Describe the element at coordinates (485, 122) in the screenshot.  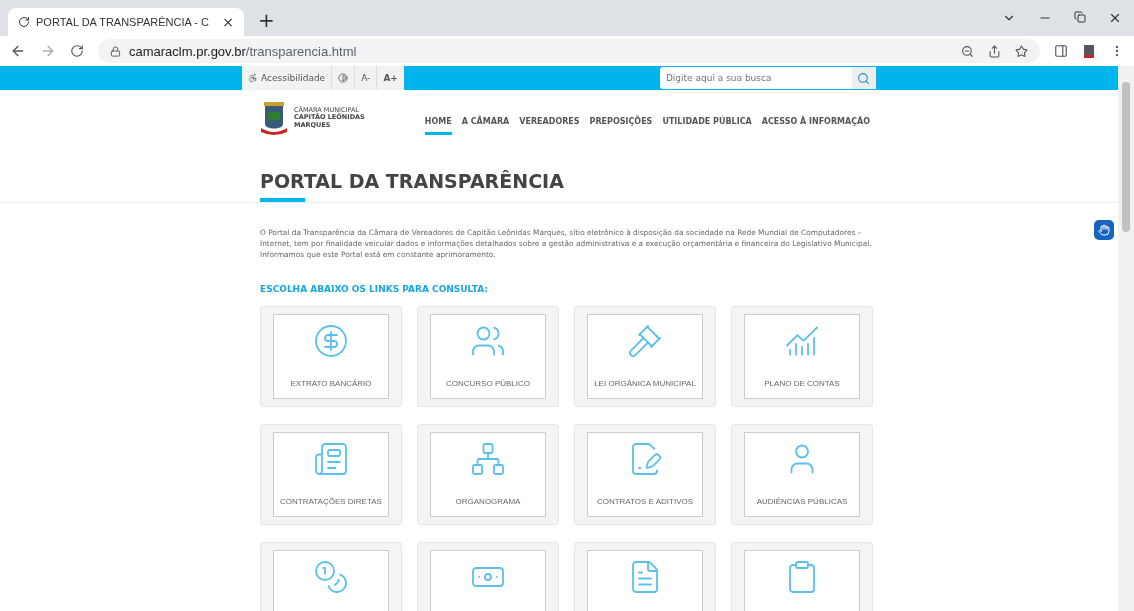
I see `nav-link: A CÂMARA` at that location.